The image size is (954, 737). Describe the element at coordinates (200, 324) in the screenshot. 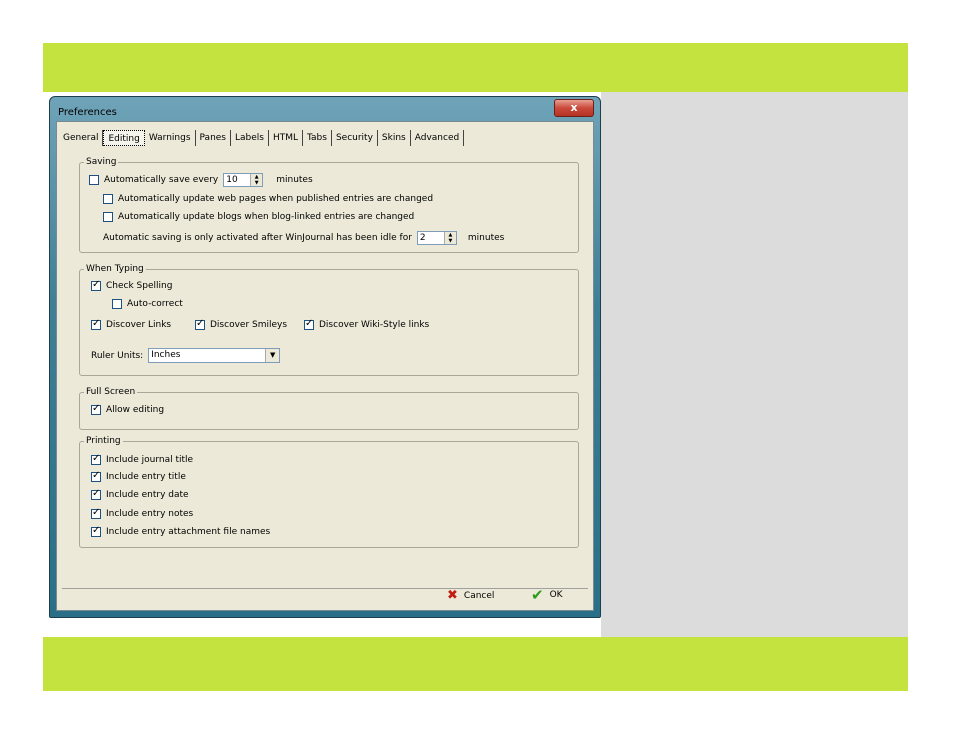

I see `discover-smileys-checkbox` at that location.